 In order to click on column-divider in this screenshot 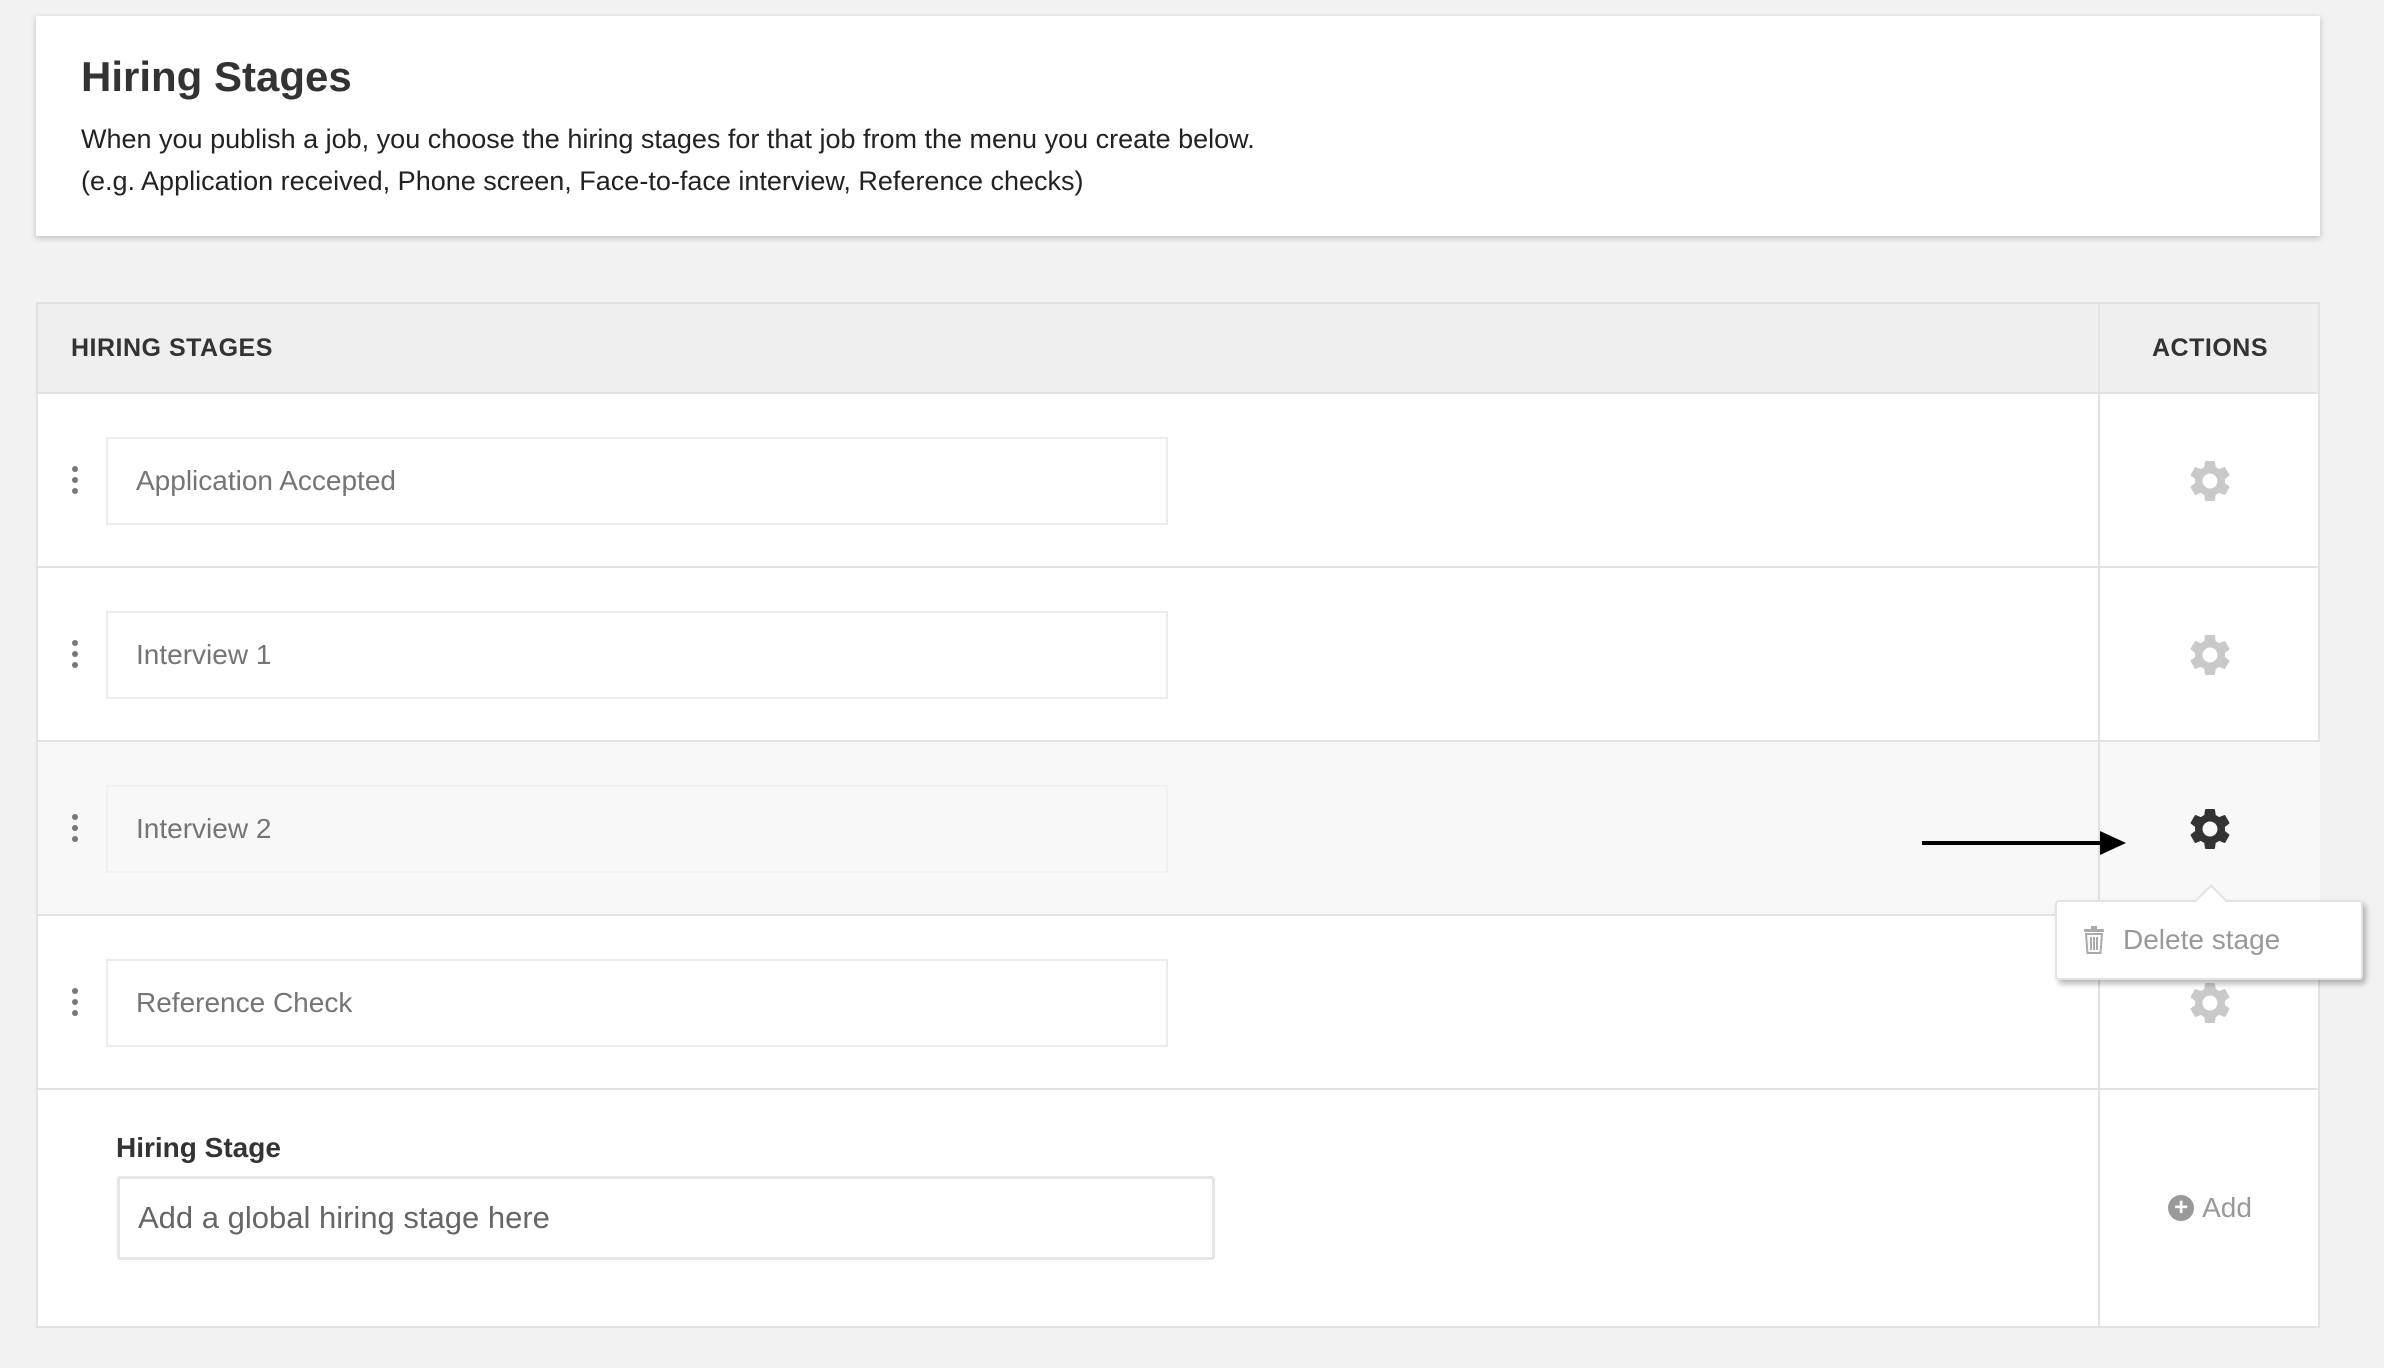, I will do `click(2099, 815)`.